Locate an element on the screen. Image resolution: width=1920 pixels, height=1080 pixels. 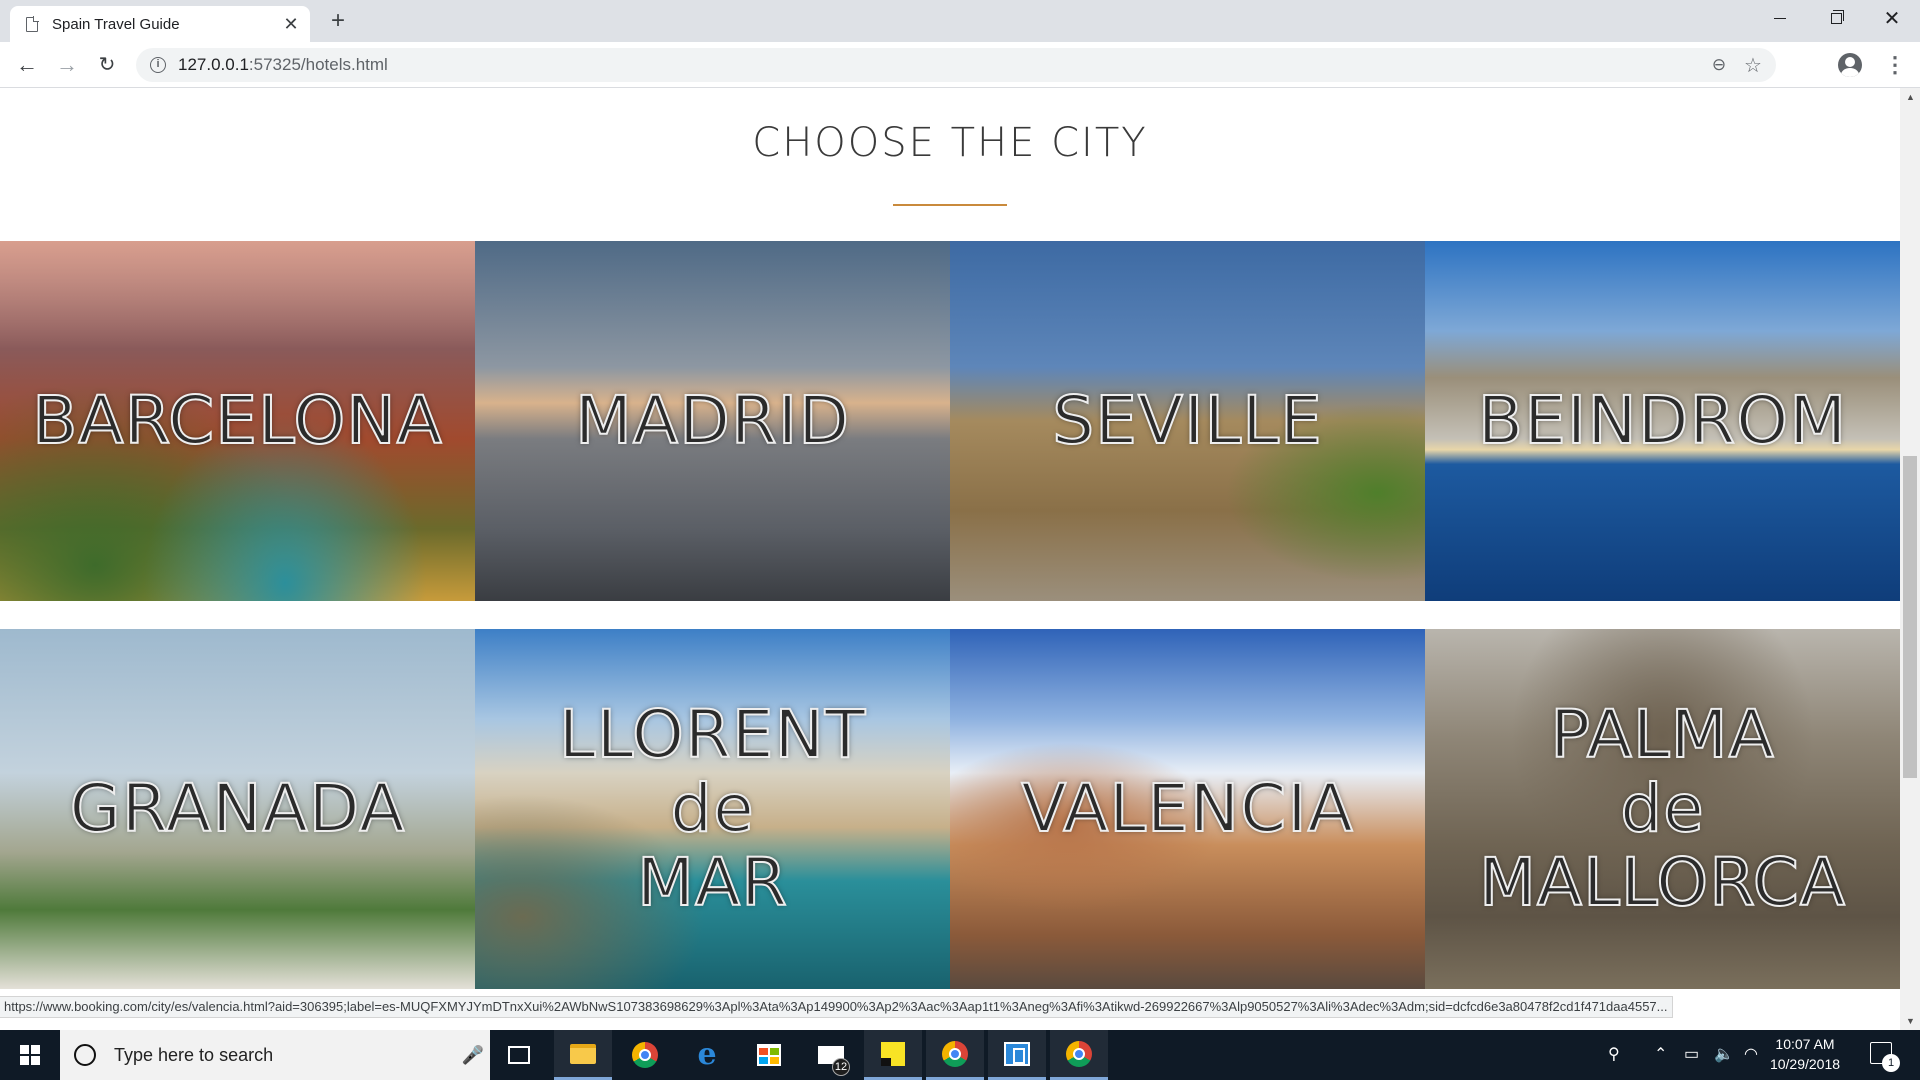
restore-button is located at coordinates (1836, 19).